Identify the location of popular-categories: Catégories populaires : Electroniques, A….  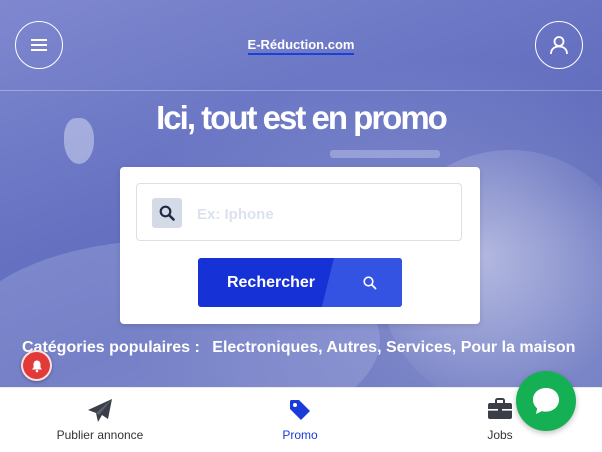
(298, 348).